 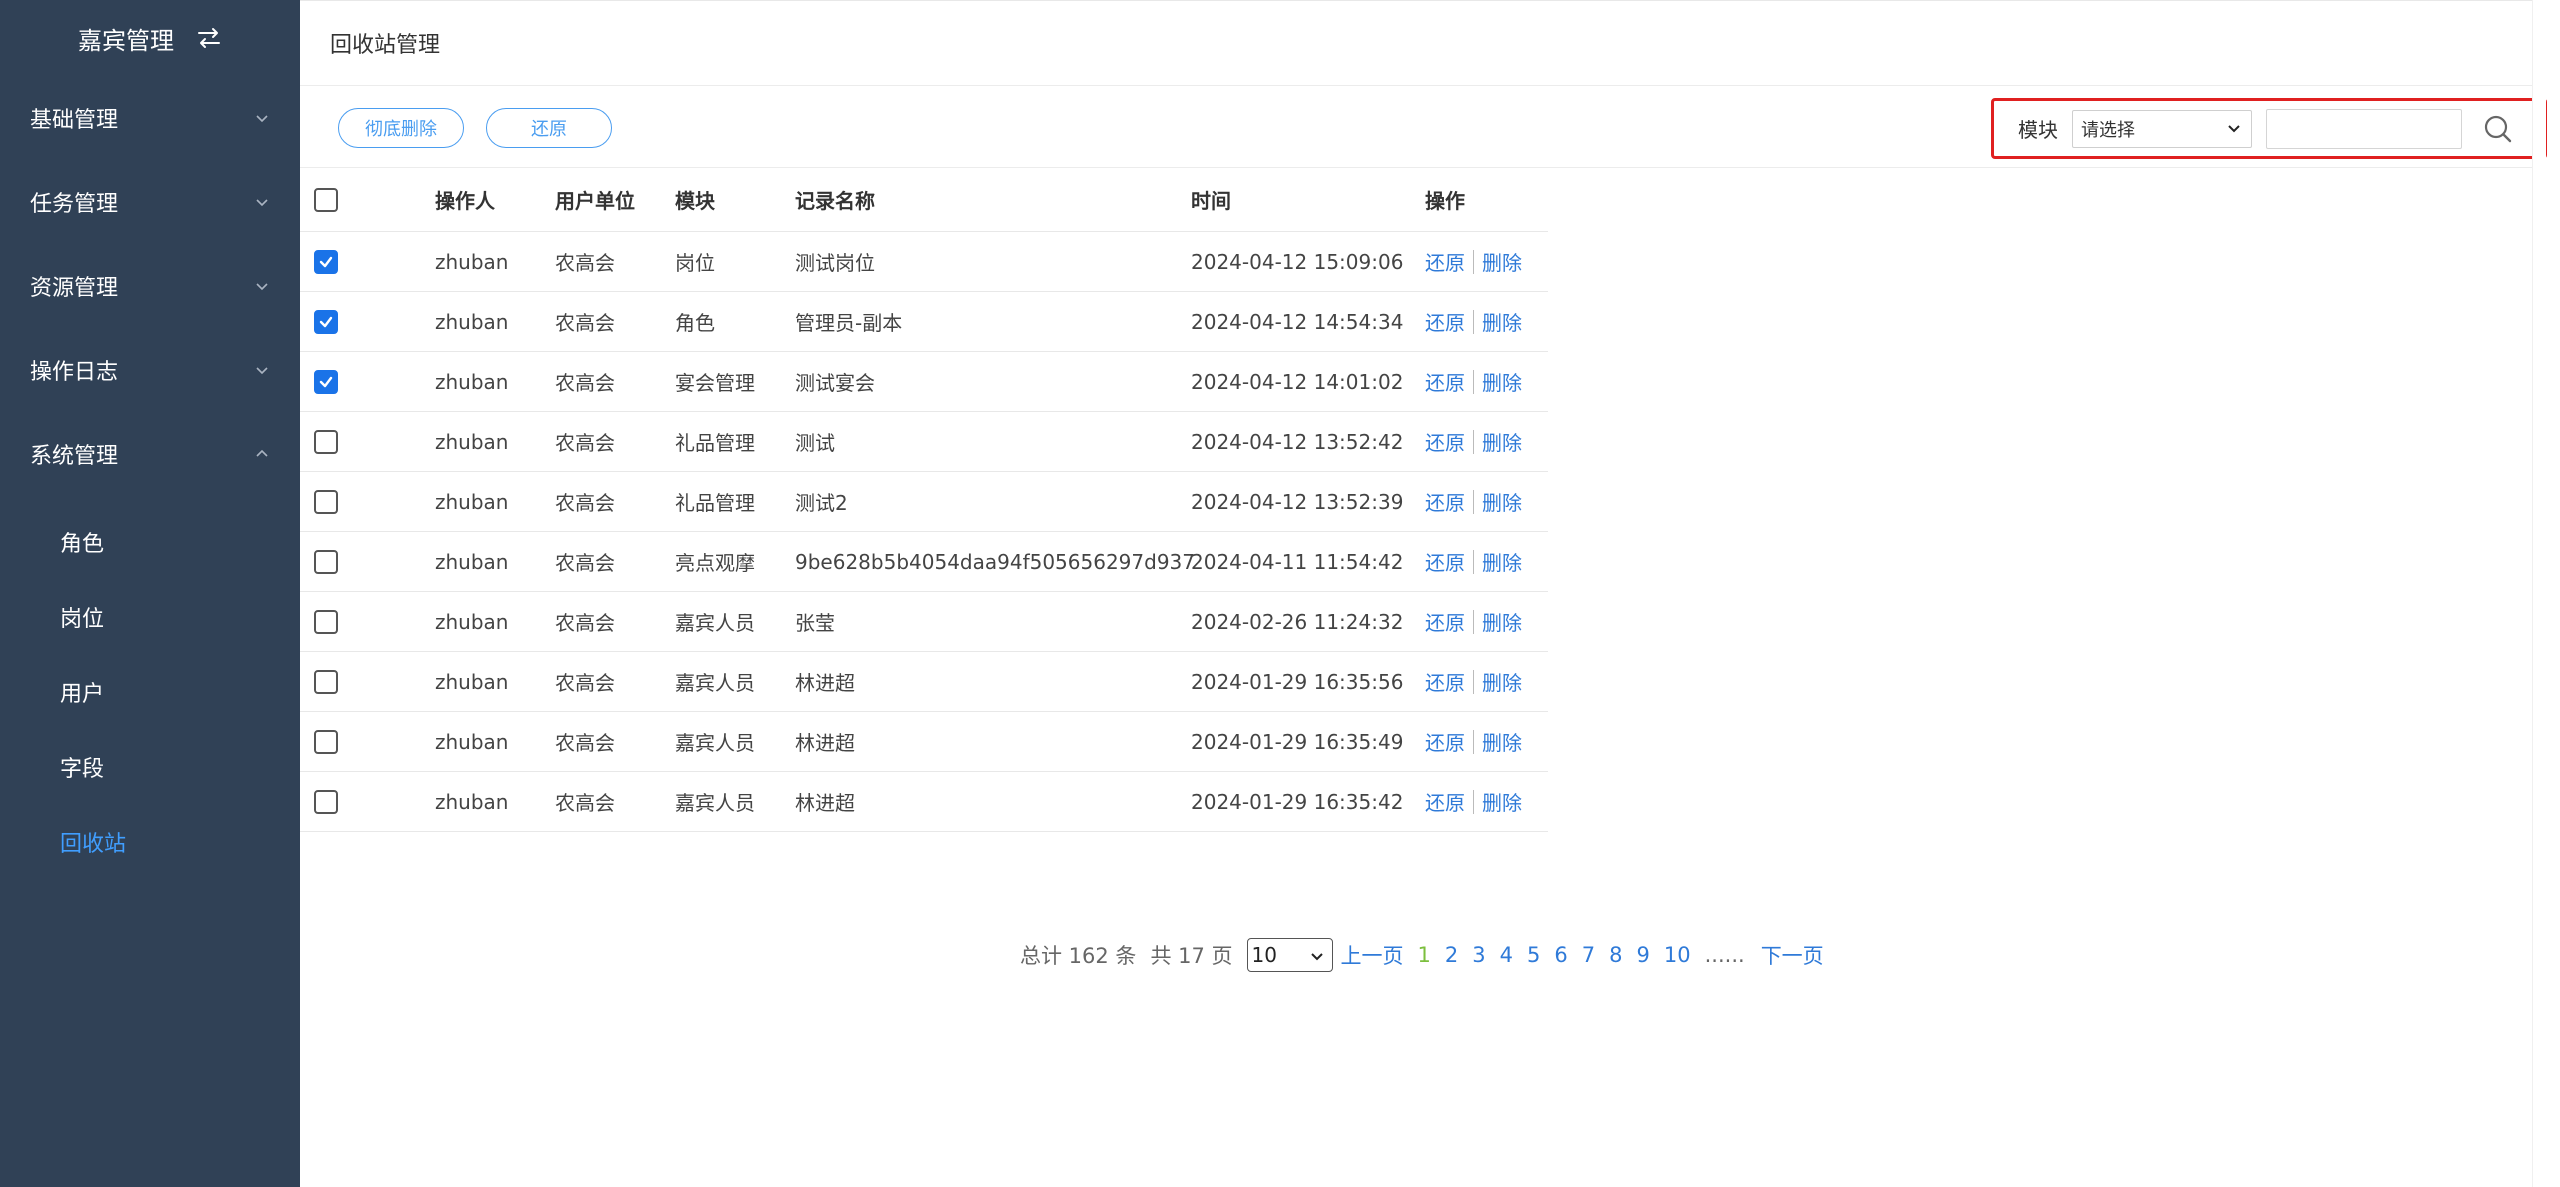 What do you see at coordinates (150, 38) in the screenshot?
I see `sidebar-brand: 嘉宾管理` at bounding box center [150, 38].